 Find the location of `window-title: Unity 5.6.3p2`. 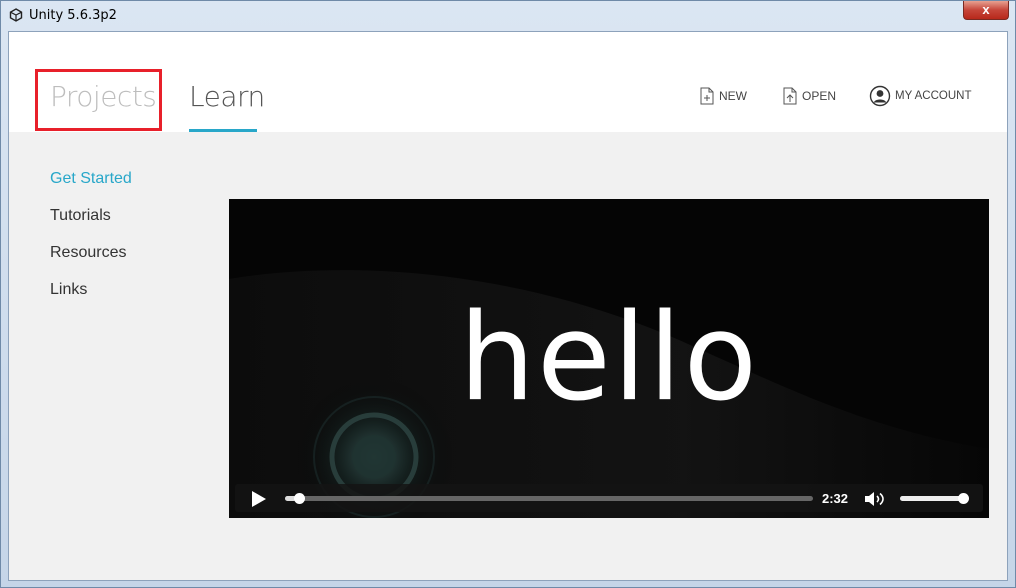

window-title: Unity 5.6.3p2 is located at coordinates (73, 15).